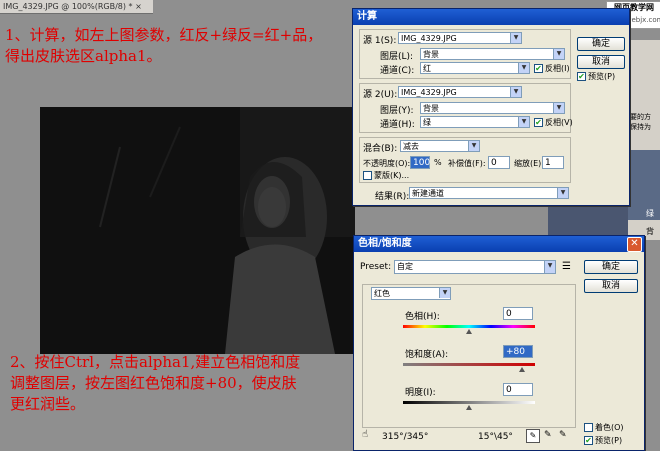  What do you see at coordinates (475, 68) in the screenshot?
I see `source1-channel-select: 红 ▼` at bounding box center [475, 68].